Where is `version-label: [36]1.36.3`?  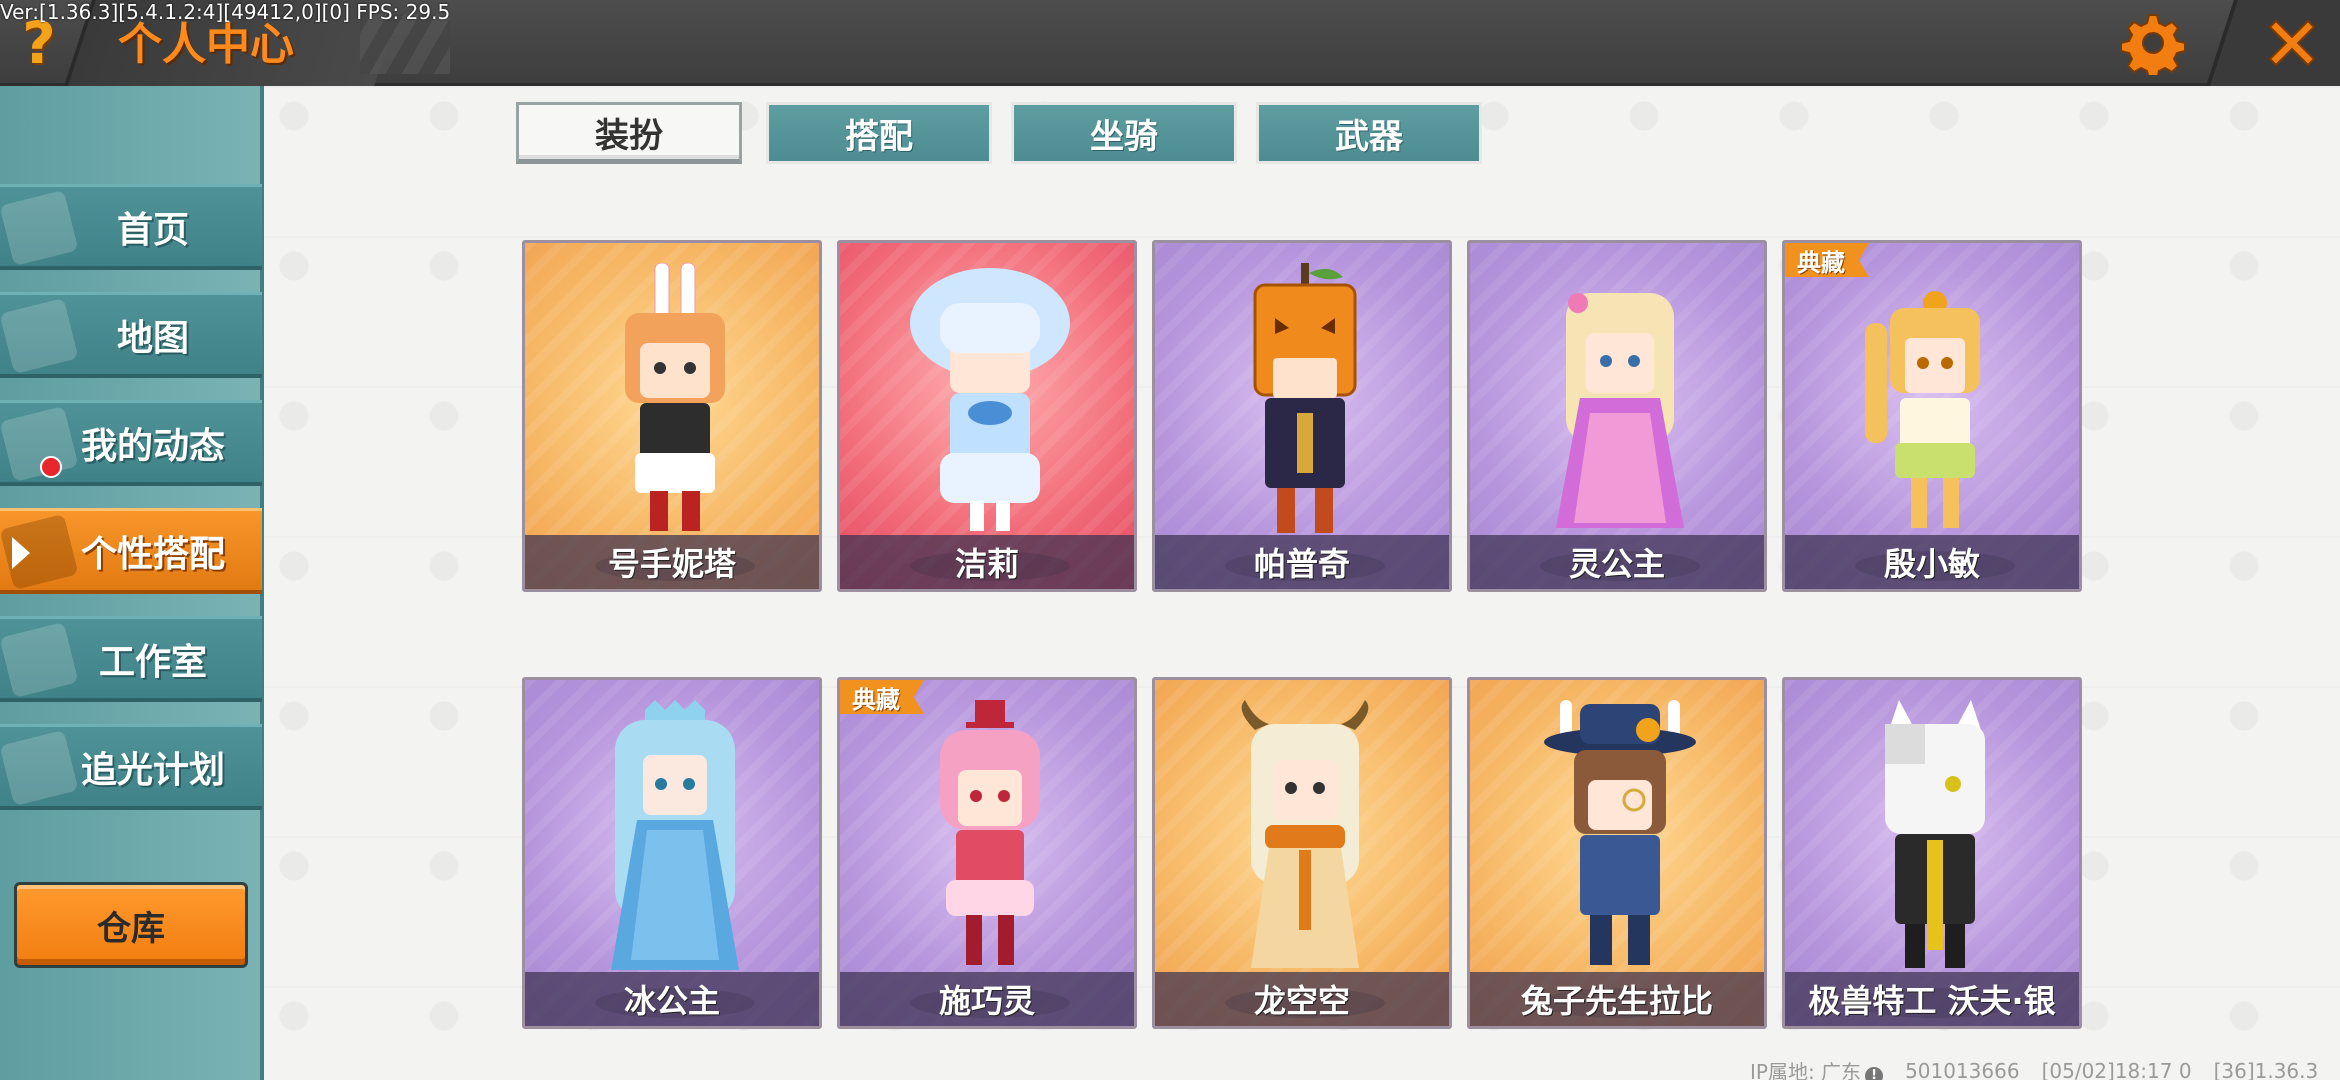
version-label: [36]1.36.3 is located at coordinates (2266, 1069).